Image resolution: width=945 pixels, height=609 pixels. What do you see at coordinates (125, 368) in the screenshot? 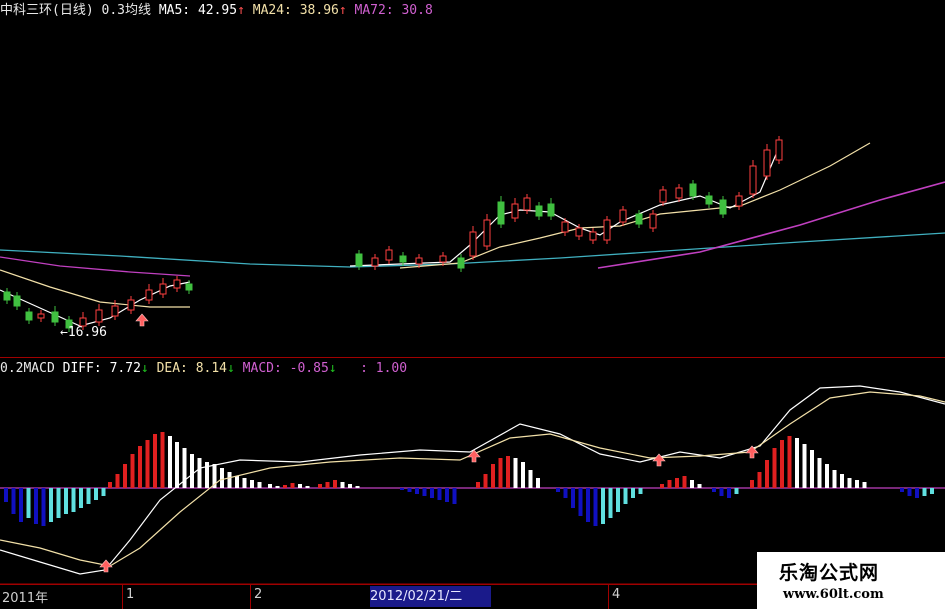
I see `diff-value: 7.72` at bounding box center [125, 368].